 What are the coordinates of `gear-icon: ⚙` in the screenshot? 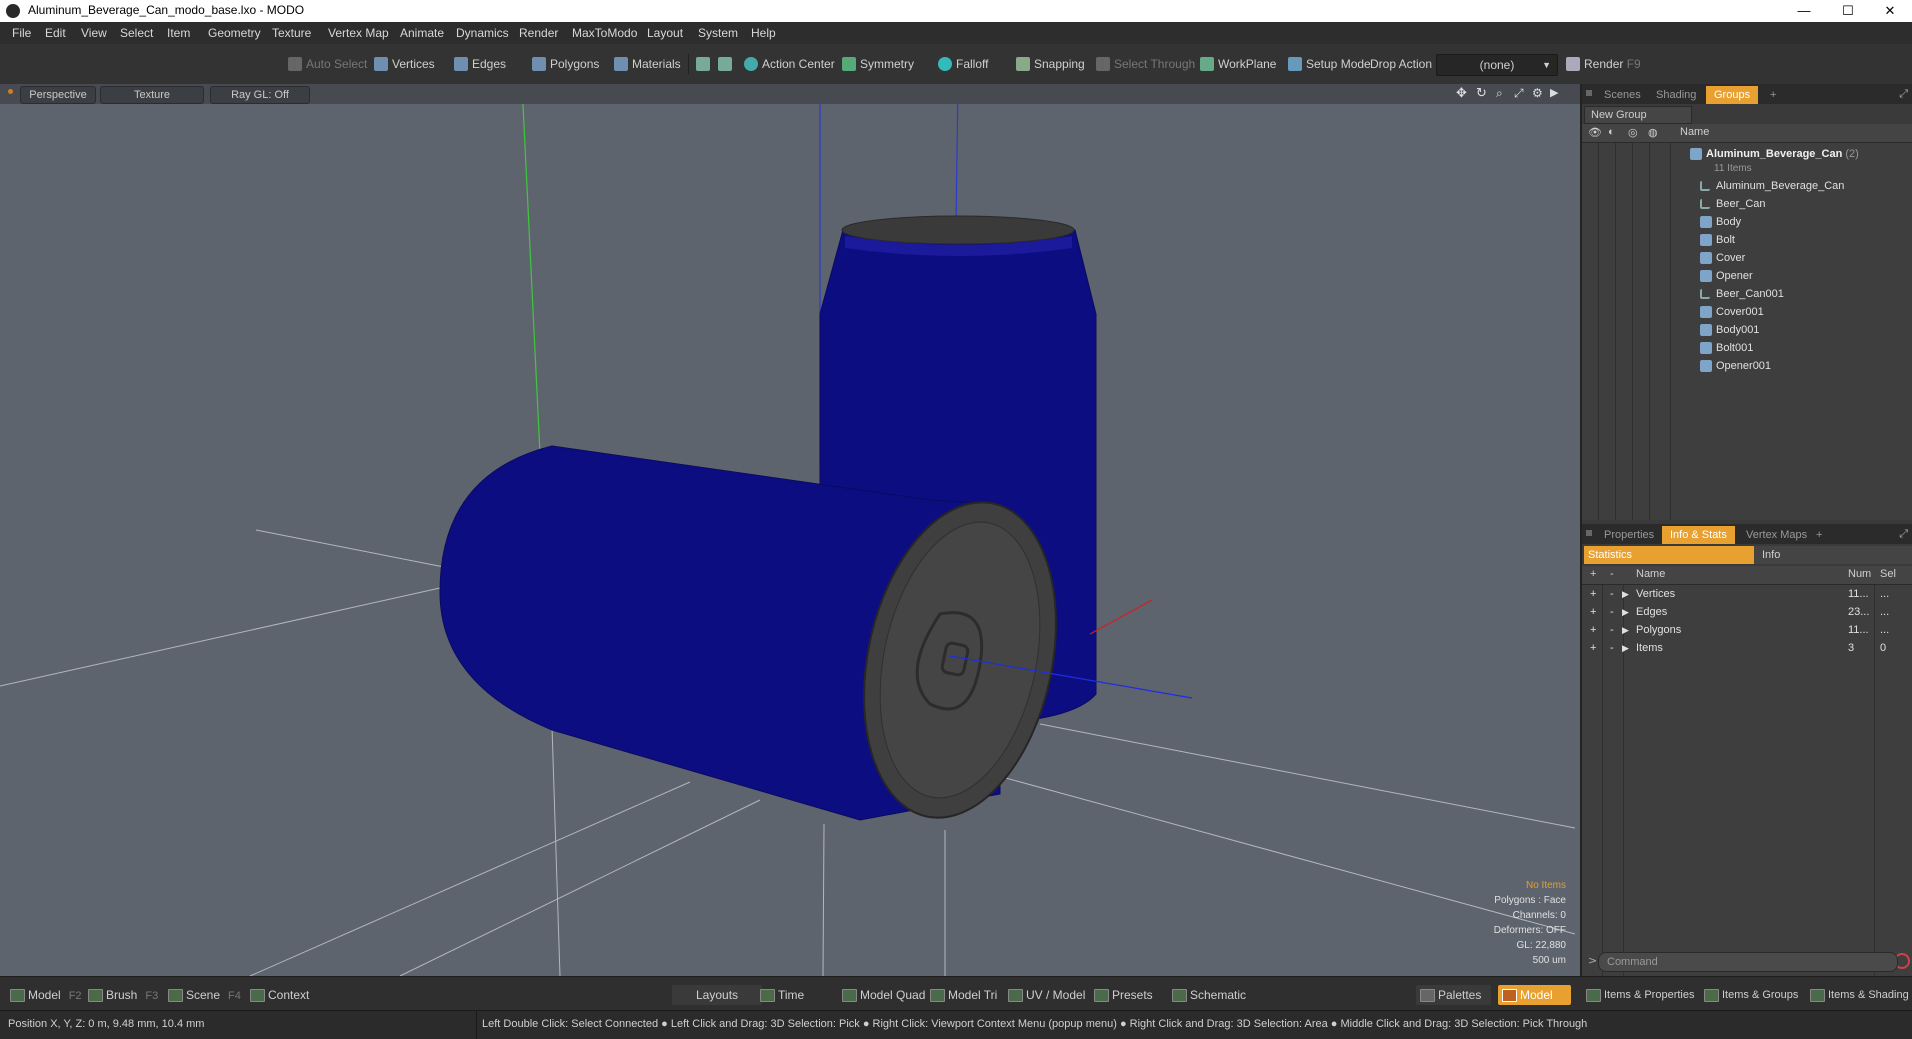 It's located at (1537, 93).